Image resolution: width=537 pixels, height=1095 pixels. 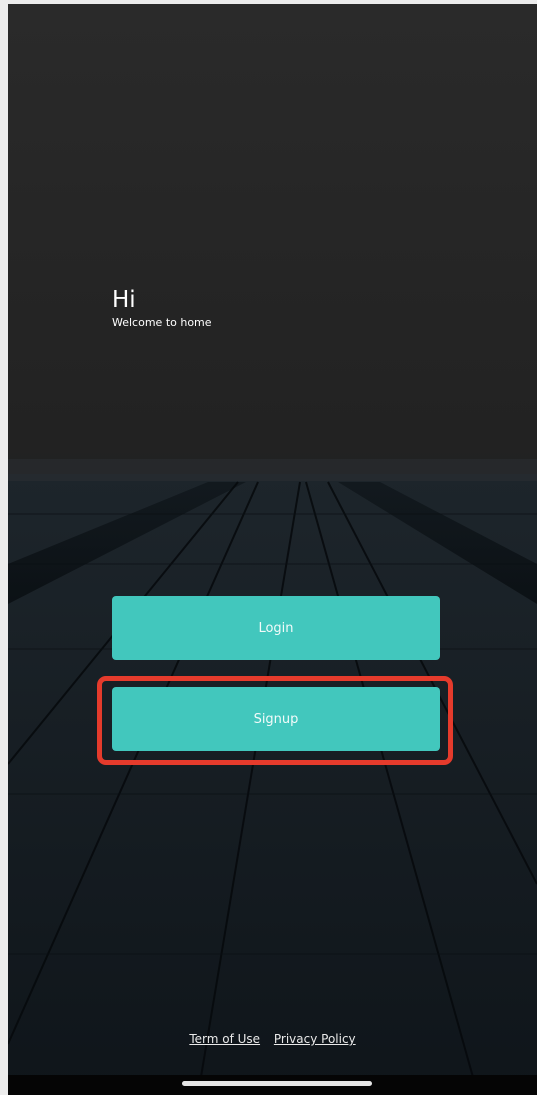 I want to click on greeting-block: Hi Welcome to home, so click(x=162, y=308).